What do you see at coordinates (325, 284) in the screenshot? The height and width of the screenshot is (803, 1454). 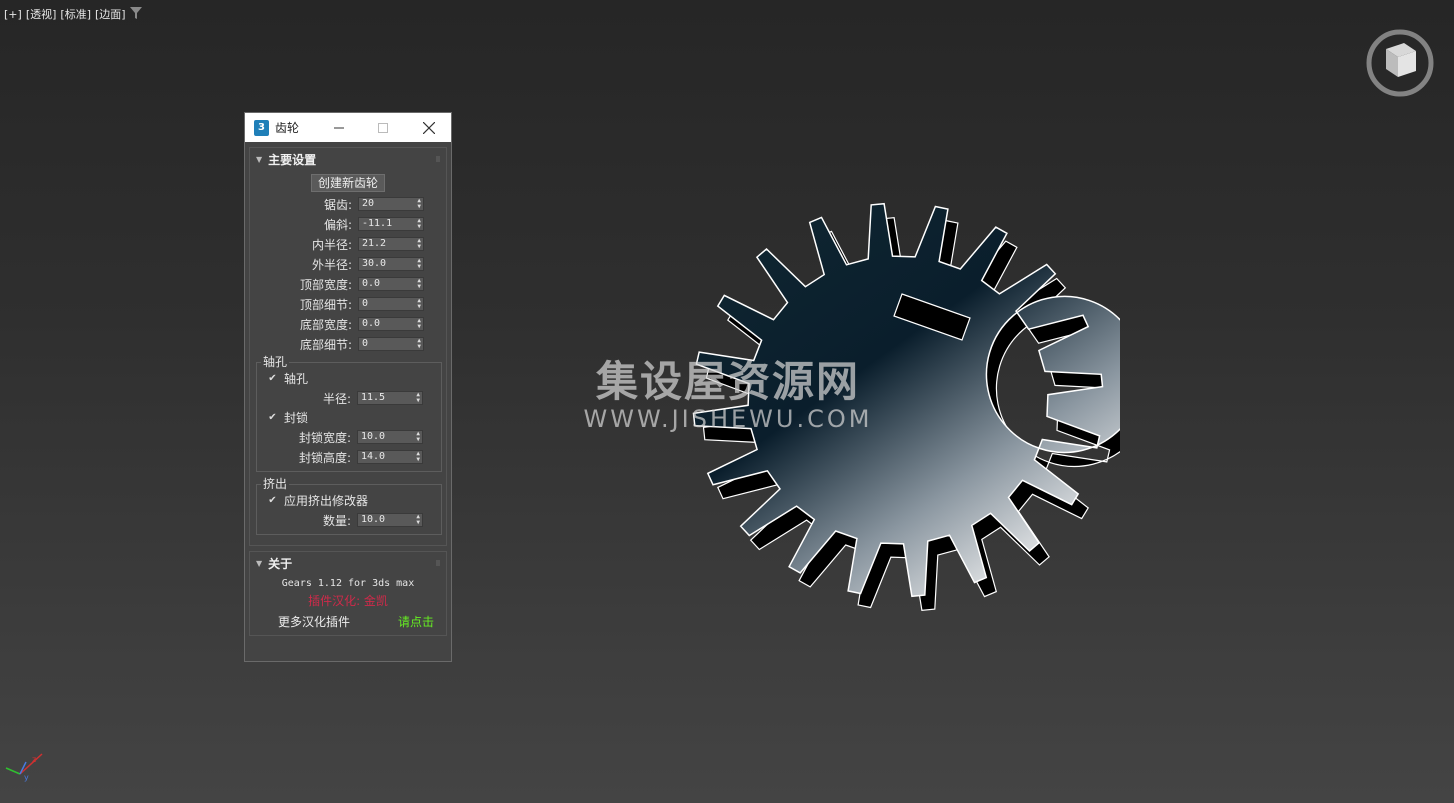 I see `param-label: 顶部宽度:` at bounding box center [325, 284].